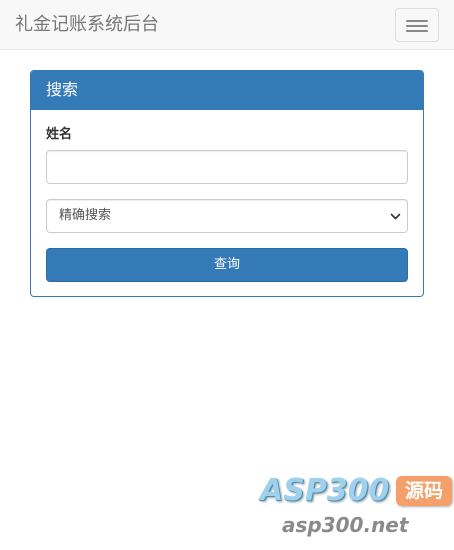 The height and width of the screenshot is (550, 454). Describe the element at coordinates (62, 89) in the screenshot. I see `panel-title: 搜索` at that location.